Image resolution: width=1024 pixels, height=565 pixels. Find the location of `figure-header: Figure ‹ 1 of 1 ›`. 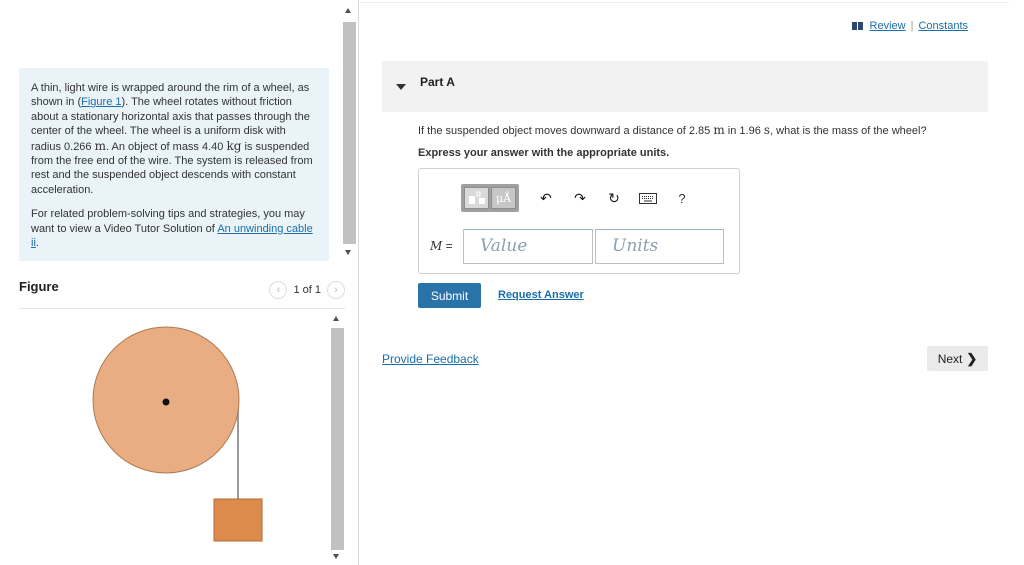

figure-header: Figure ‹ 1 of 1 › is located at coordinates (182, 294).